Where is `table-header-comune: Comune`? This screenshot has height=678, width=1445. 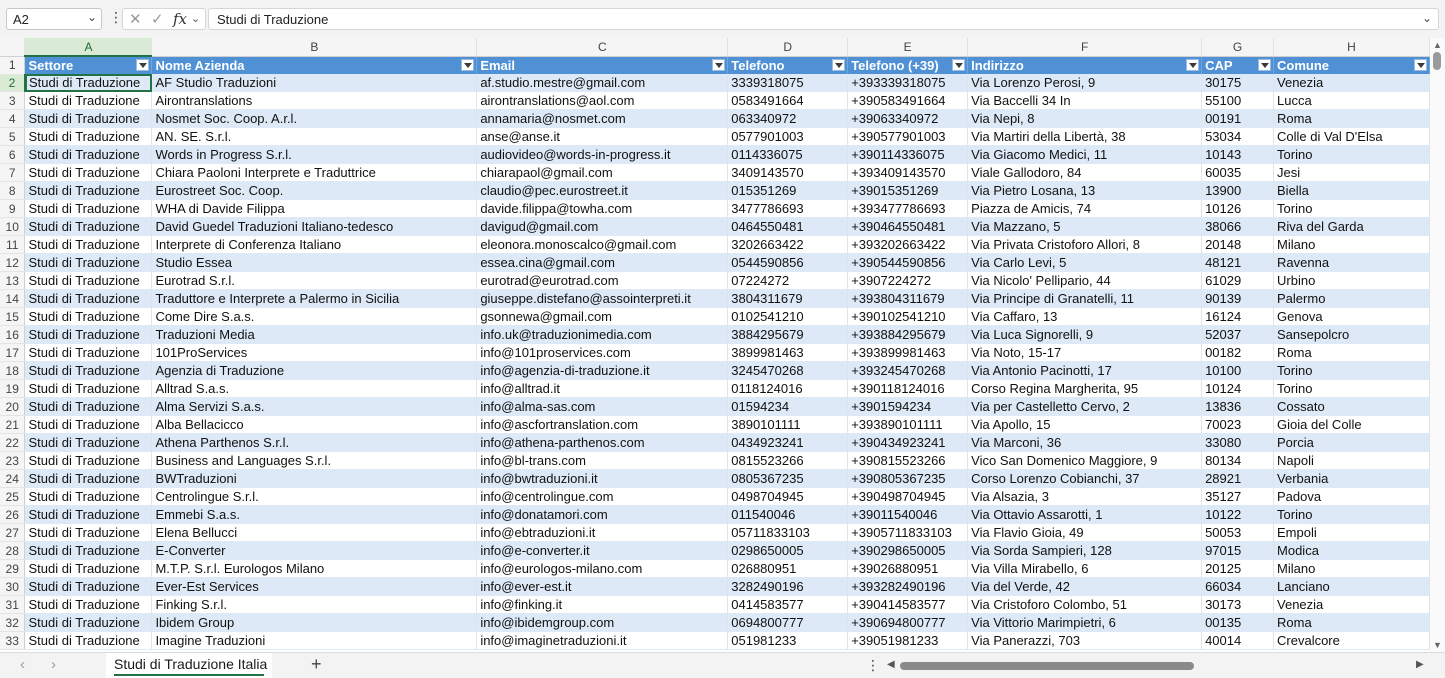 table-header-comune: Comune is located at coordinates (1351, 65).